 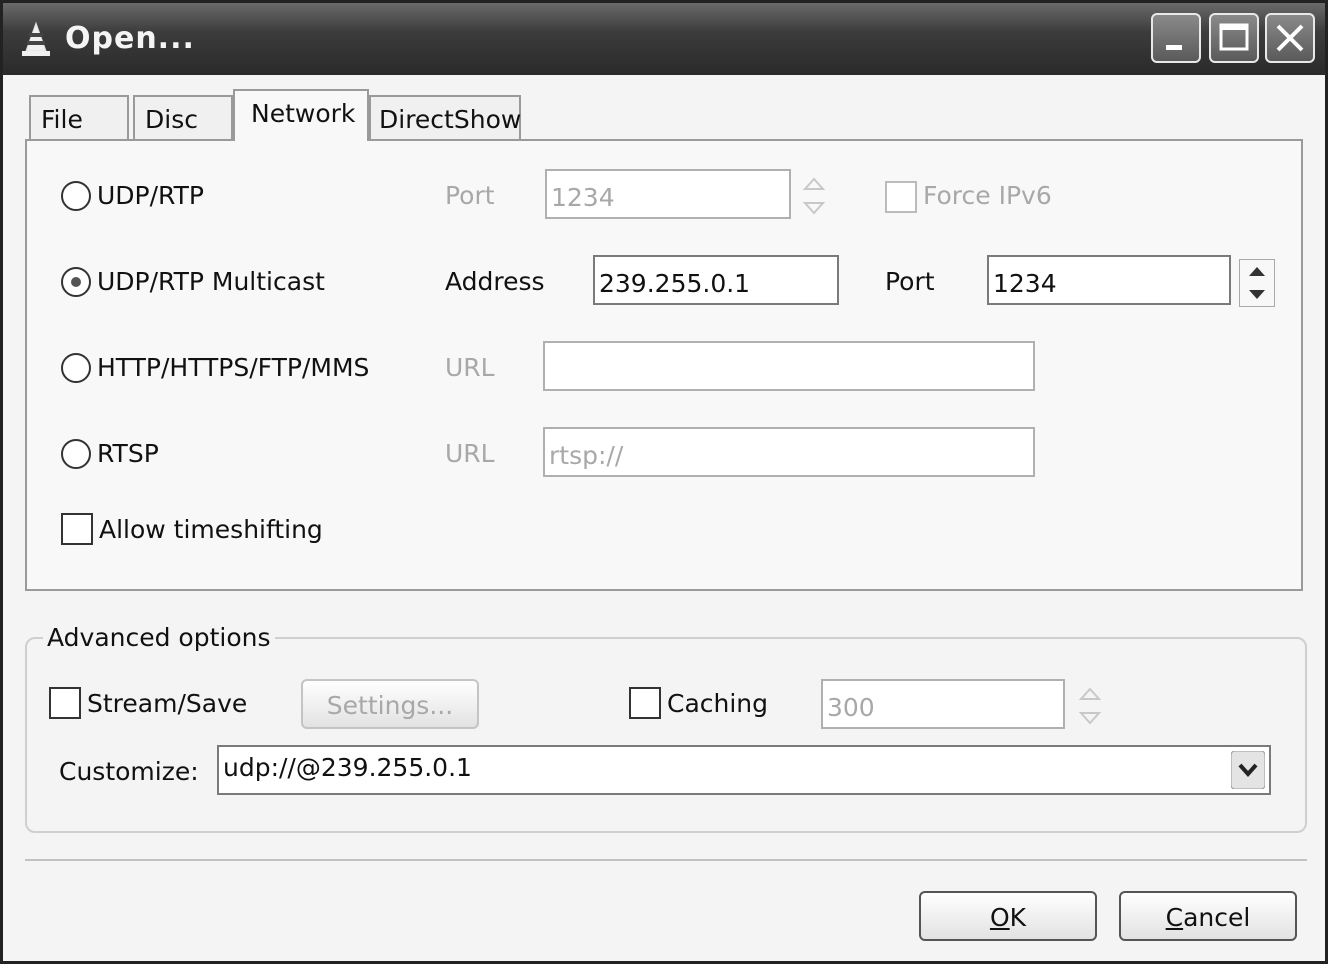 I want to click on radio-selected-dot, so click(x=76, y=282).